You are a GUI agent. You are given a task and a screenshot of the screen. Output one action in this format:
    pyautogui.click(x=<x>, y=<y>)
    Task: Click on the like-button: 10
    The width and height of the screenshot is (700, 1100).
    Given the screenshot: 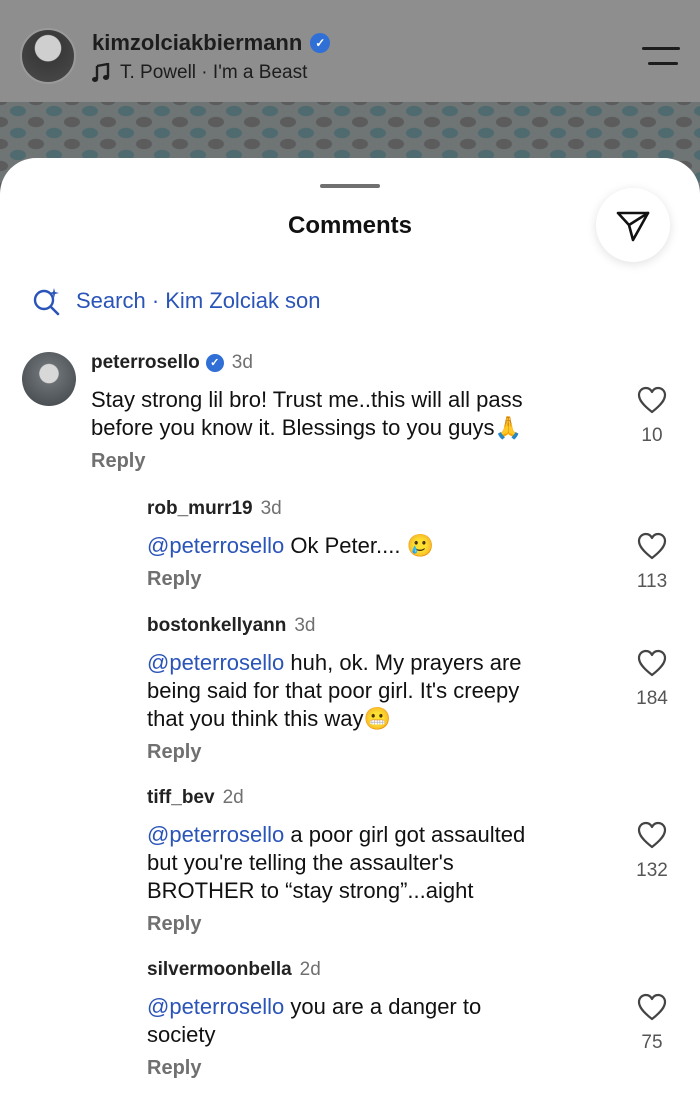 What is the action you would take?
    pyautogui.click(x=652, y=416)
    